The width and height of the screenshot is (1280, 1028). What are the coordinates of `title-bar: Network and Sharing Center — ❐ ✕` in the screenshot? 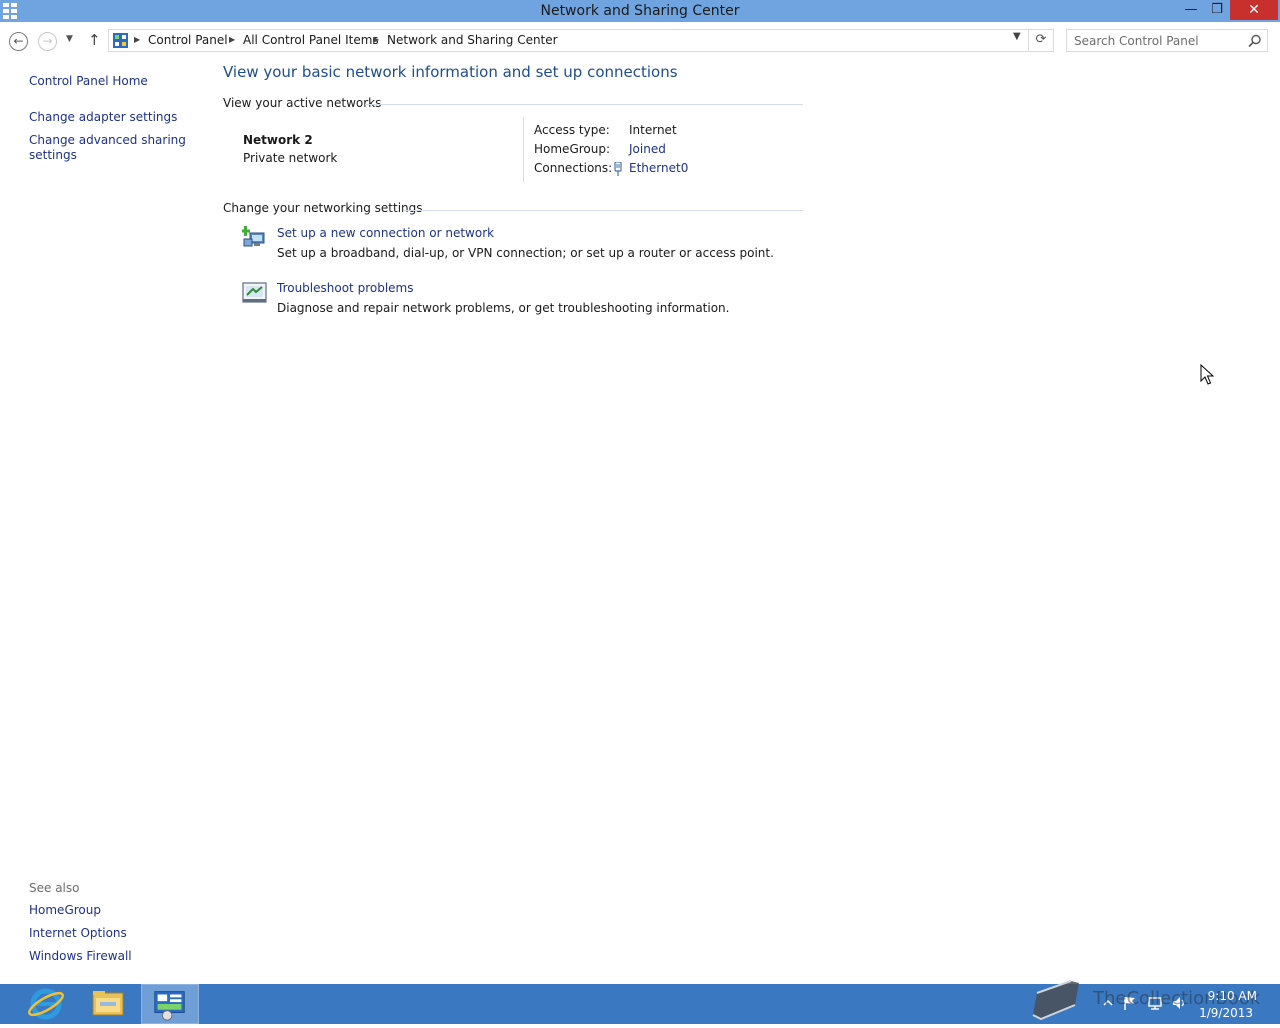 It's located at (640, 11).